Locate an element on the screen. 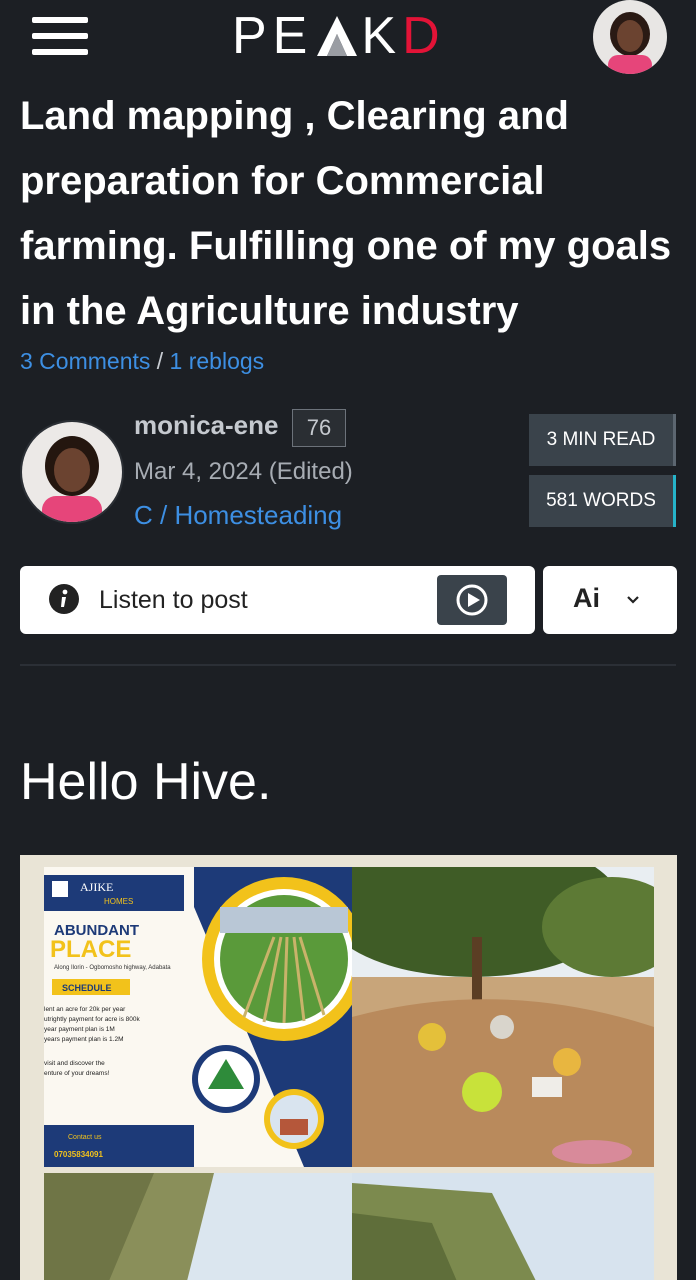 The width and height of the screenshot is (696, 1280). flyer-contact-label: Contact us is located at coordinates (85, 1137).